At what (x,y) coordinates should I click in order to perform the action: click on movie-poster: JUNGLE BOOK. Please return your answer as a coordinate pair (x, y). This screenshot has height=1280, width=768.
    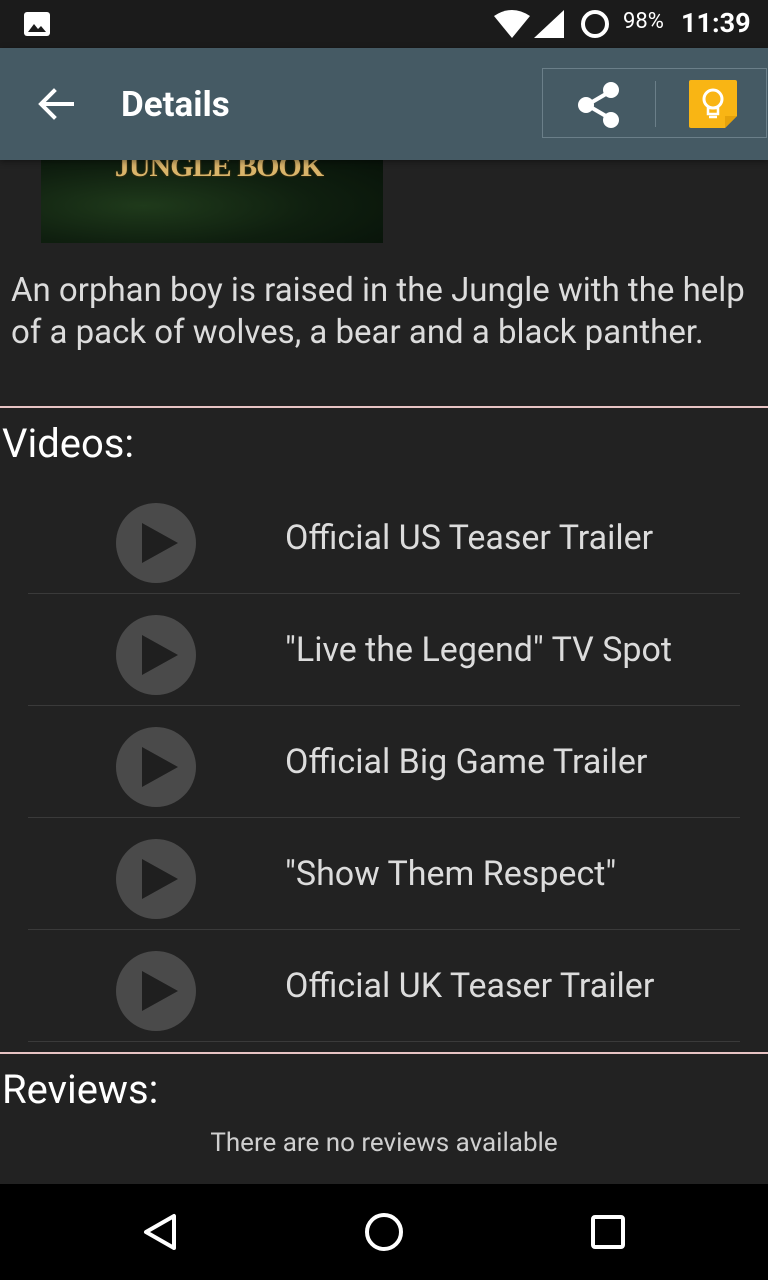
    Looking at the image, I should click on (212, 196).